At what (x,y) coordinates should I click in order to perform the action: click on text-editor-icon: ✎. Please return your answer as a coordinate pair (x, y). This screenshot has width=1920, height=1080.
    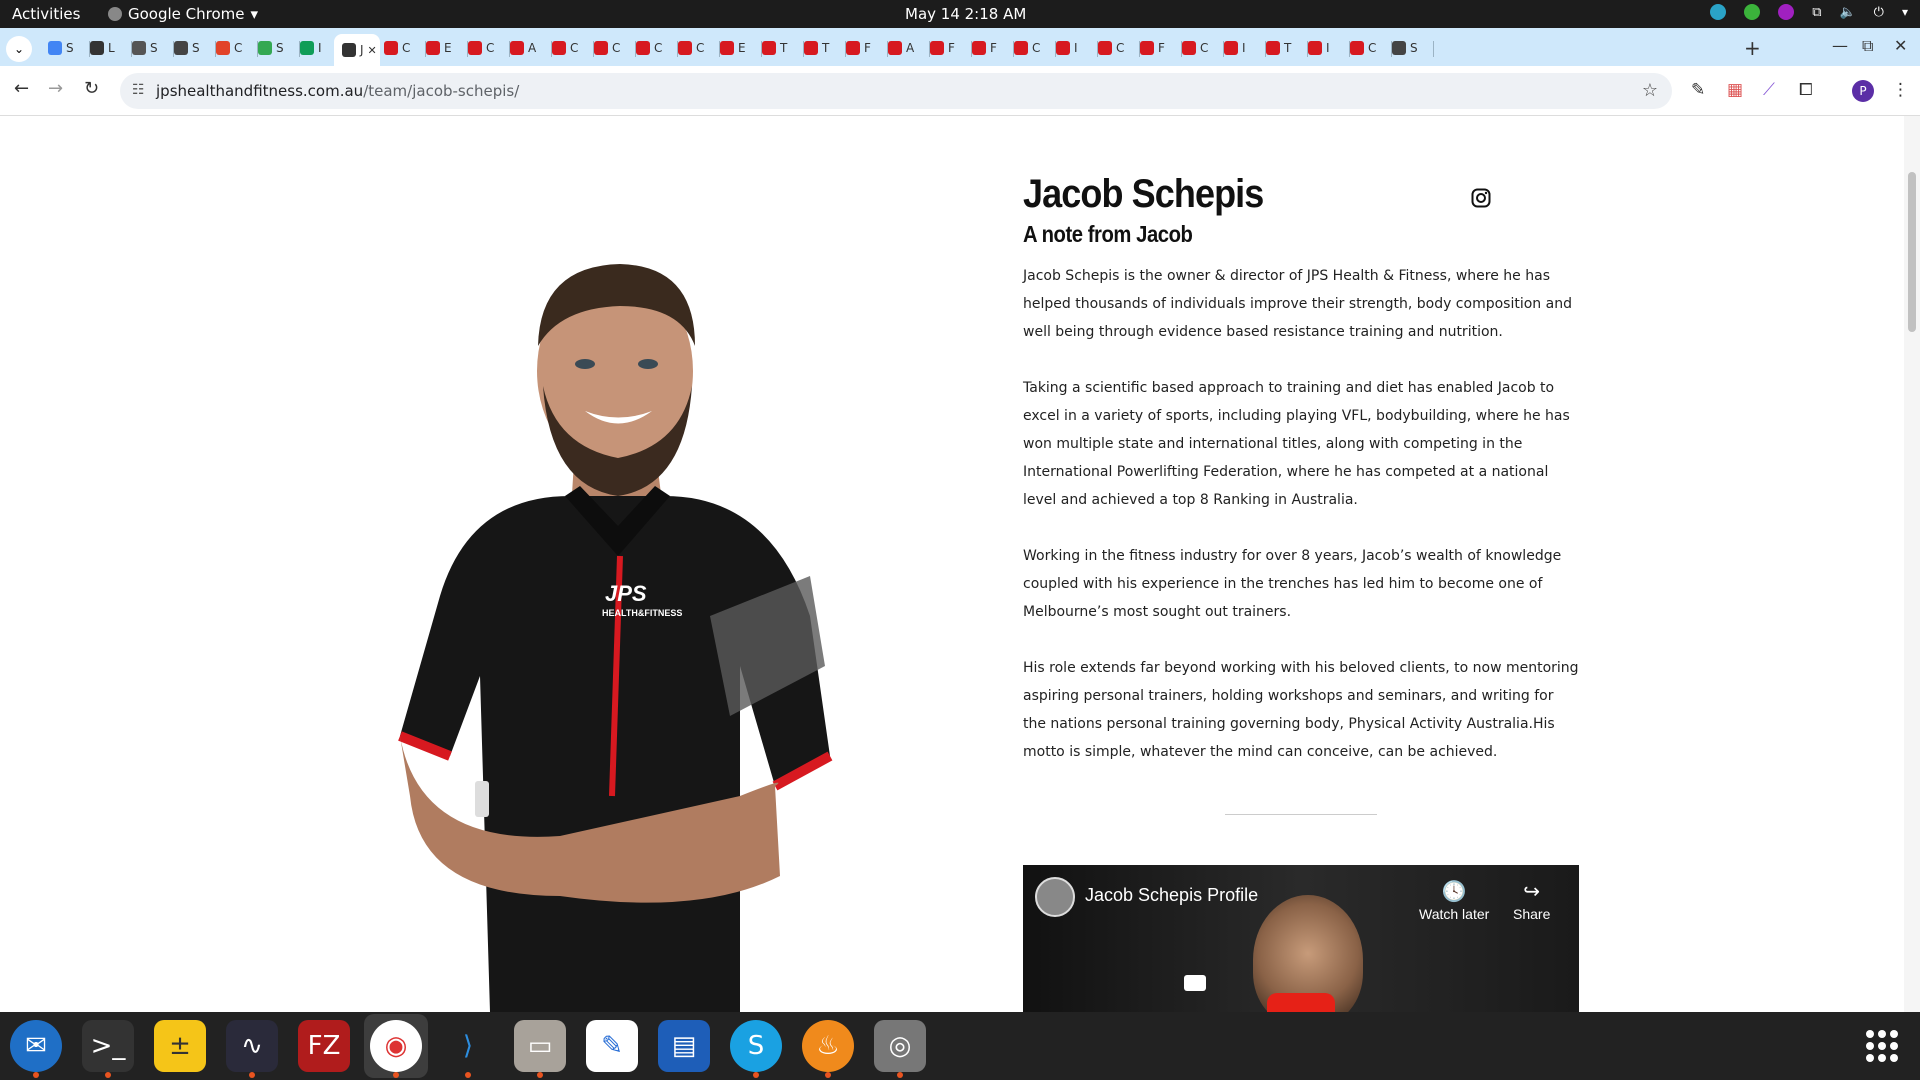
    Looking at the image, I should click on (612, 1046).